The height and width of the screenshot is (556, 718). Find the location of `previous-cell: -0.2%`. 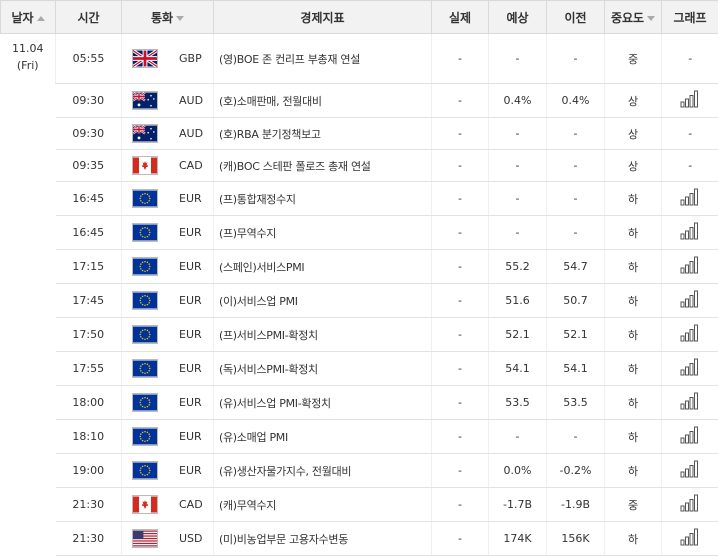

previous-cell: -0.2% is located at coordinates (576, 471).